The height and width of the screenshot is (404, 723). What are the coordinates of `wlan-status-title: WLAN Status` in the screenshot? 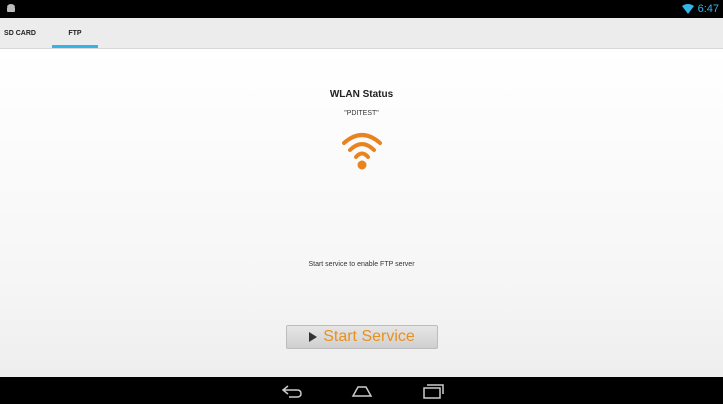 It's located at (361, 94).